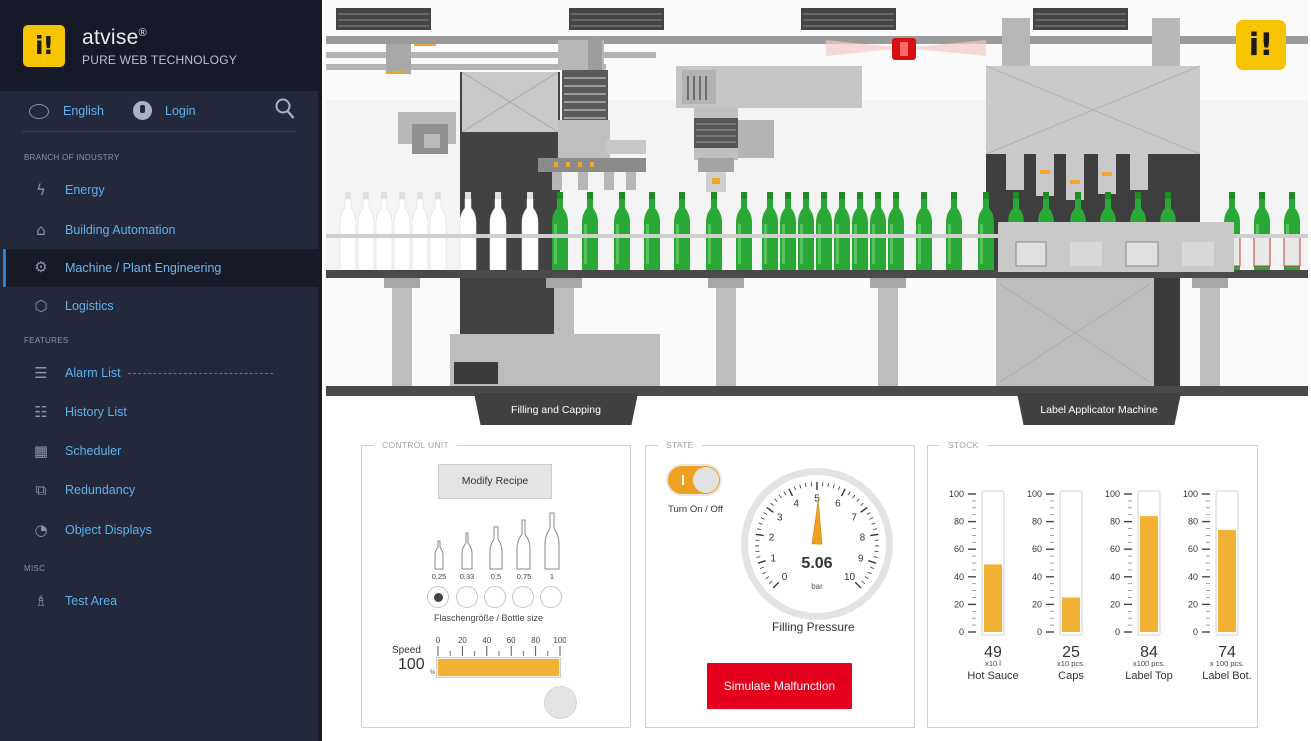  What do you see at coordinates (160, 190) in the screenshot?
I see `sidebar-item-energy: ϟ Energy` at bounding box center [160, 190].